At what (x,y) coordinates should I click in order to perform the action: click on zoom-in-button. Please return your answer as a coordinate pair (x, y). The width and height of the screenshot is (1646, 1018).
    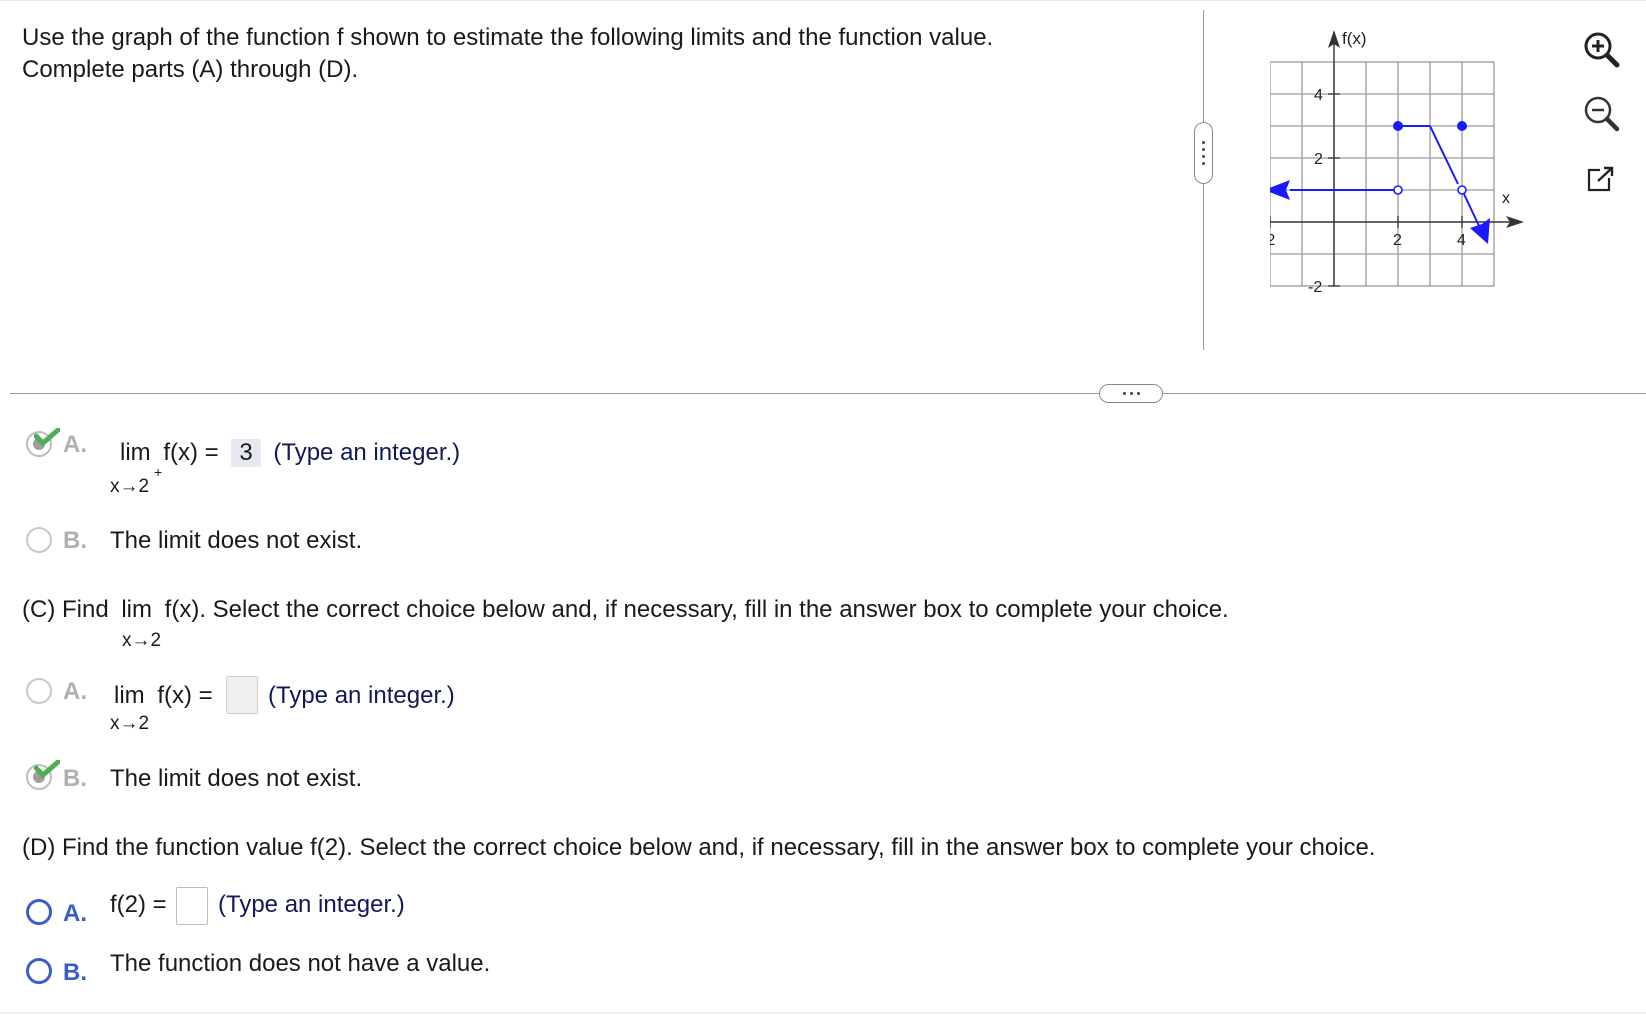
    Looking at the image, I should click on (1601, 49).